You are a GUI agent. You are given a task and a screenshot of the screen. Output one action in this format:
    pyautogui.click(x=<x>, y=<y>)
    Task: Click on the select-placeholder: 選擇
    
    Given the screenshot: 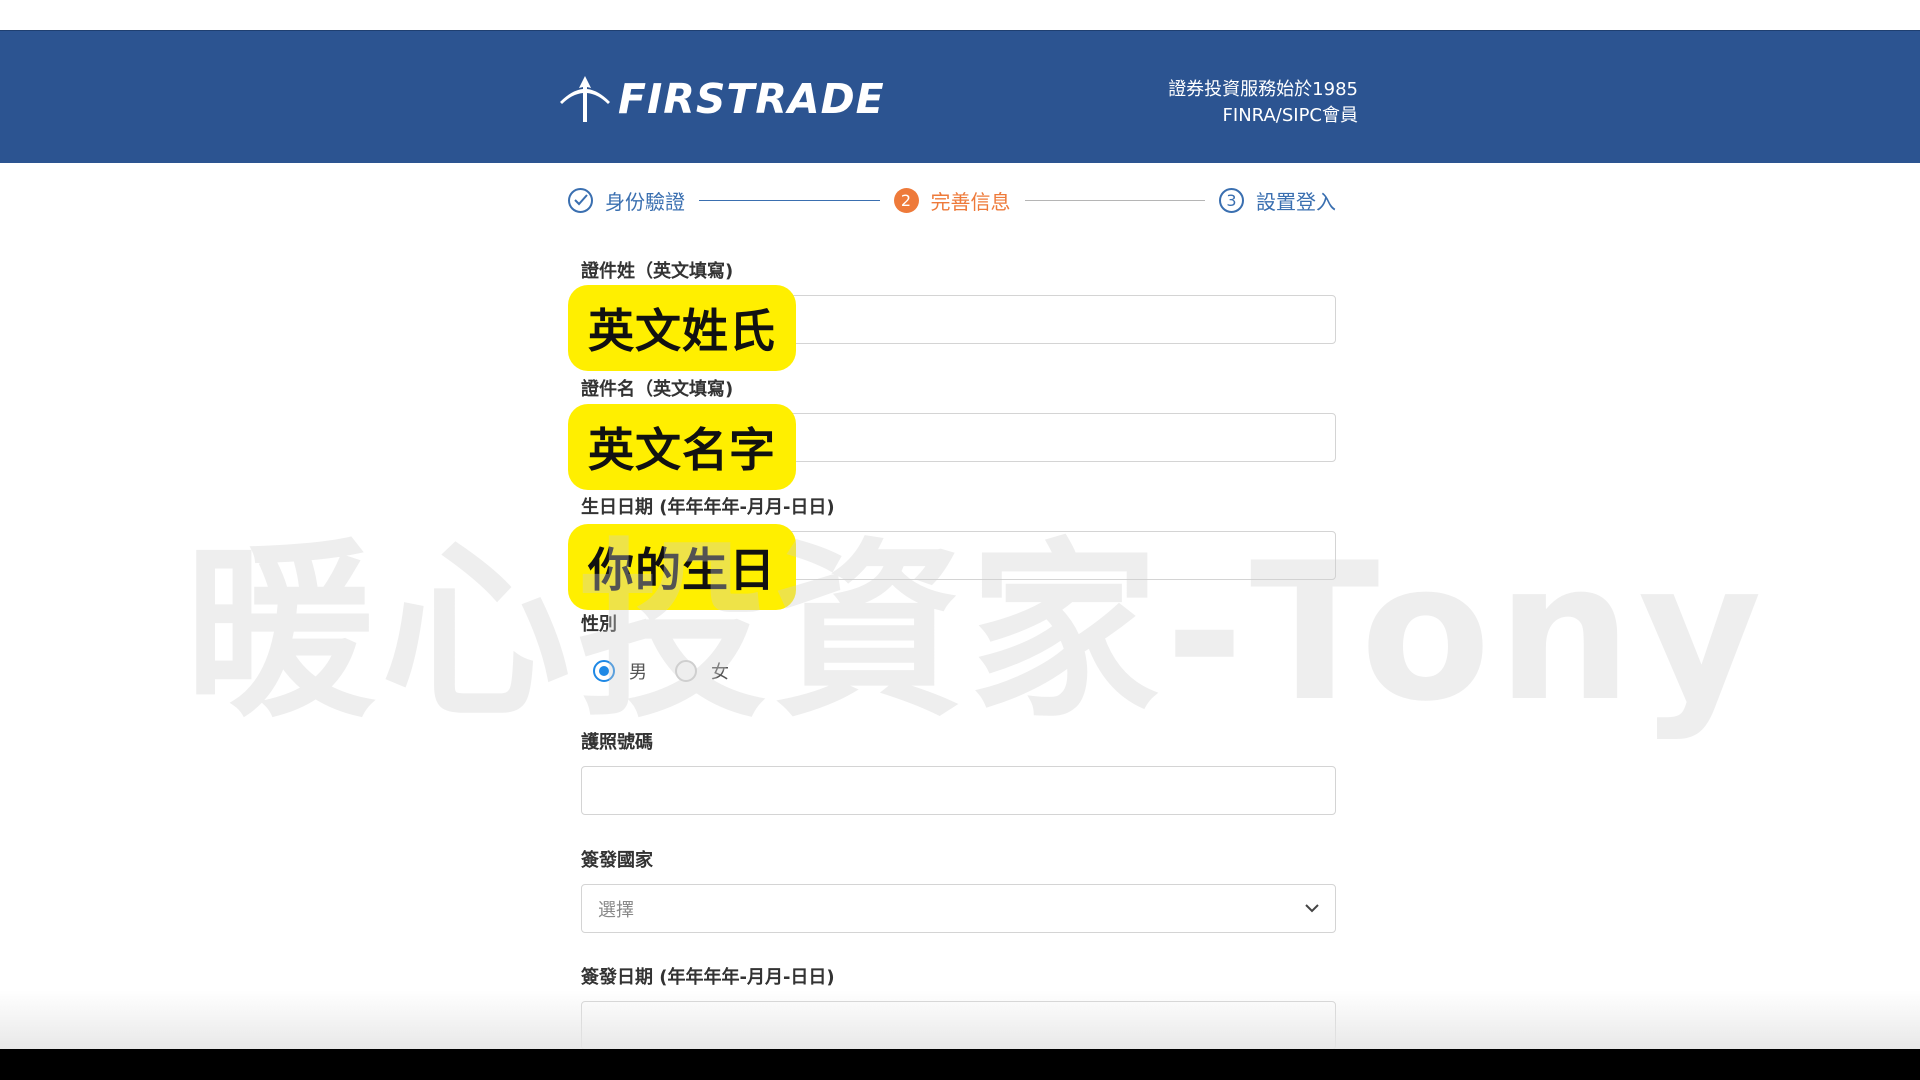 What is the action you would take?
    pyautogui.click(x=616, y=910)
    